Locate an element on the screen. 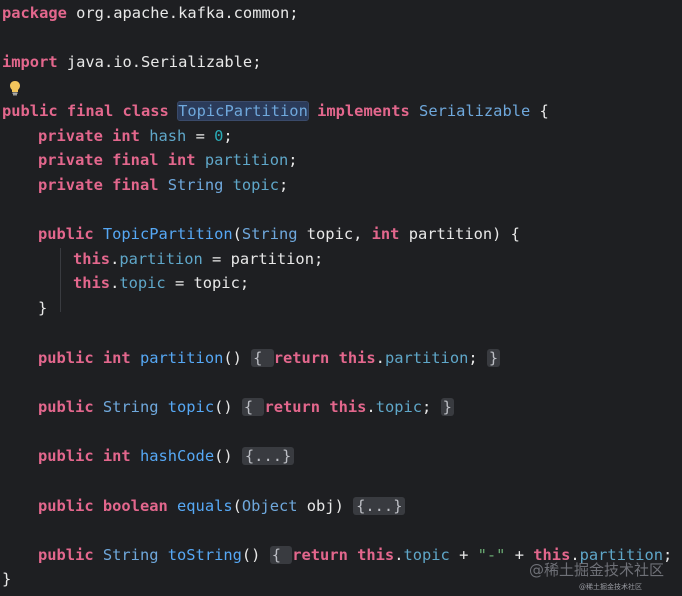 This screenshot has width=682, height=596. code-line-package: package org.apache.kafka.common; is located at coordinates (150, 13).